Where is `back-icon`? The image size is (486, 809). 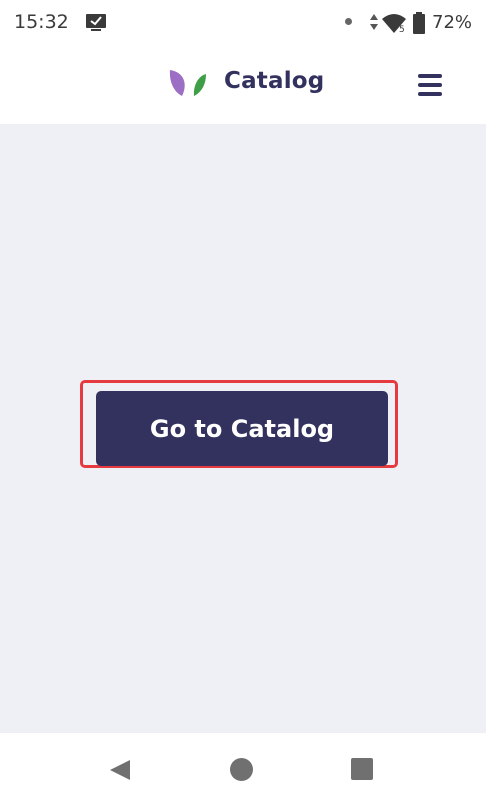 back-icon is located at coordinates (120, 770).